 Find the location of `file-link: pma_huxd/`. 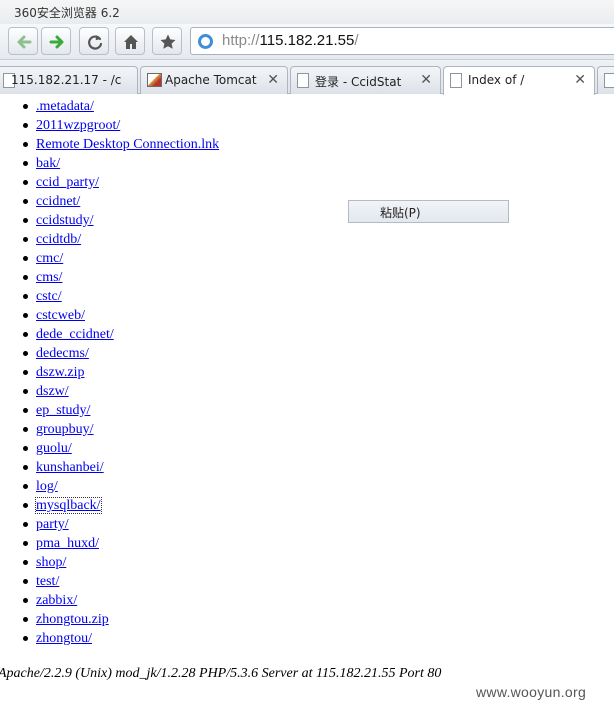

file-link: pma_huxd/ is located at coordinates (67, 543).